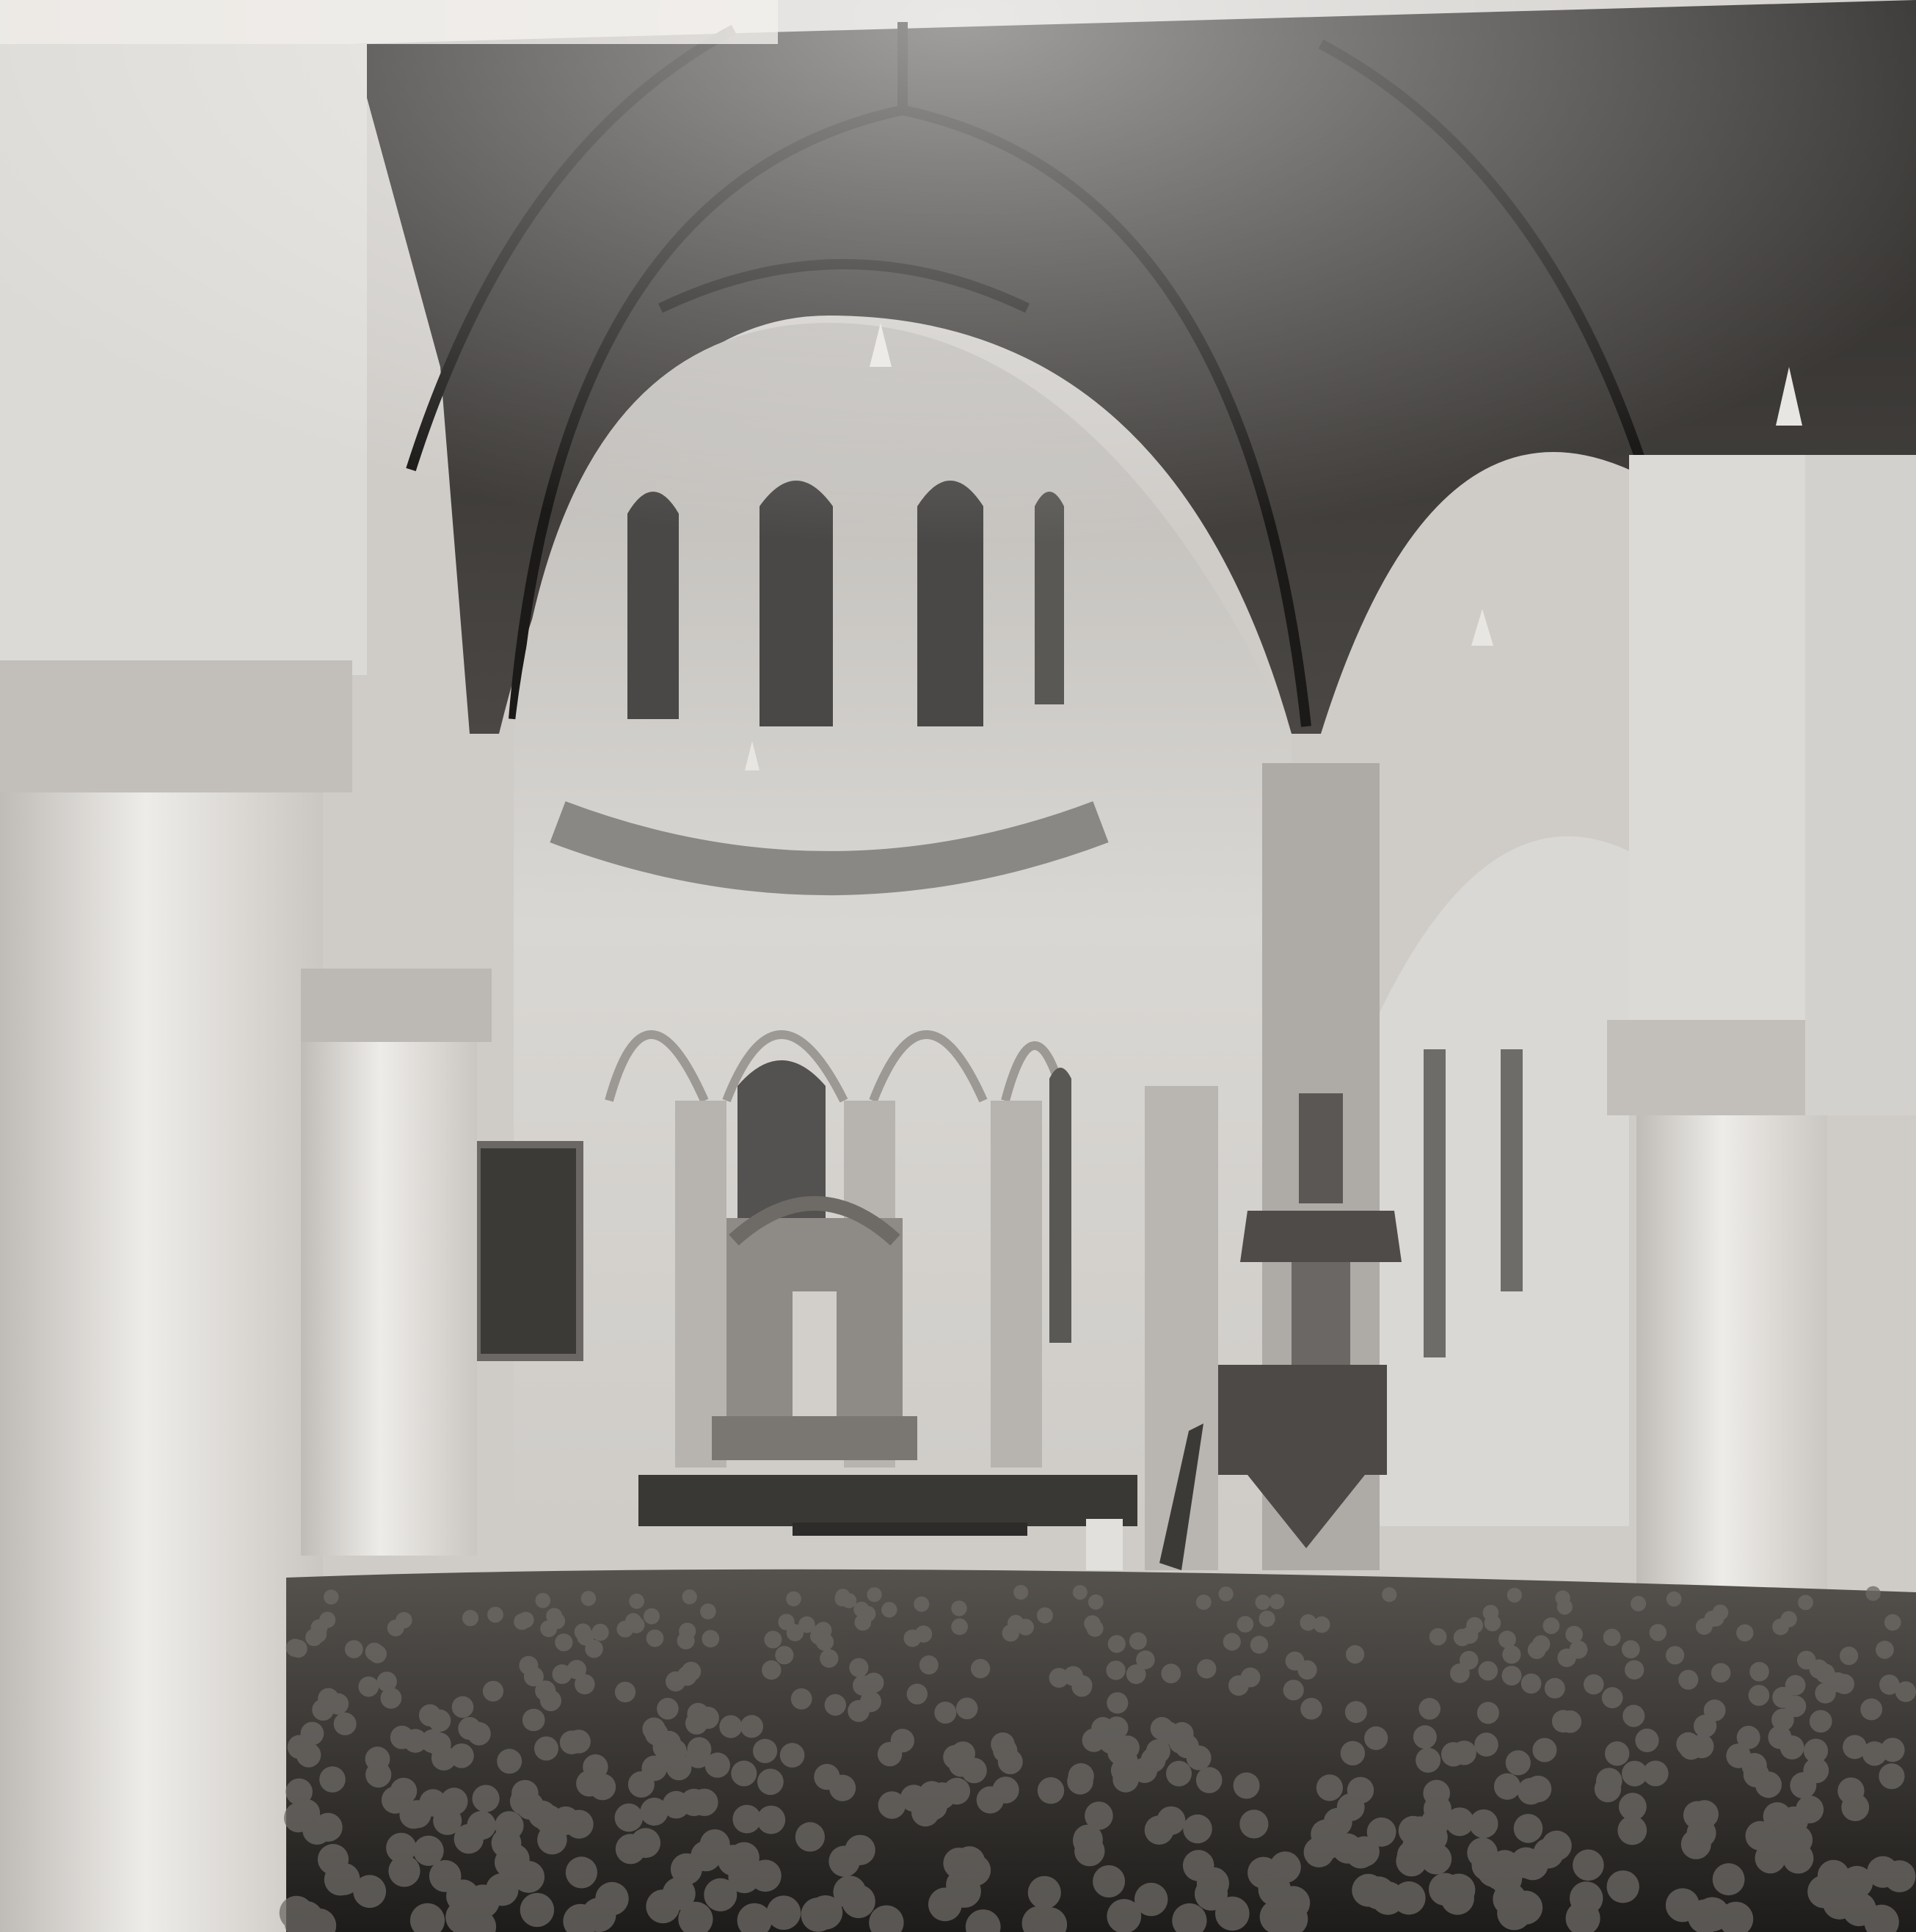  What do you see at coordinates (1060, 1205) in the screenshot?
I see `window-lower-right` at bounding box center [1060, 1205].